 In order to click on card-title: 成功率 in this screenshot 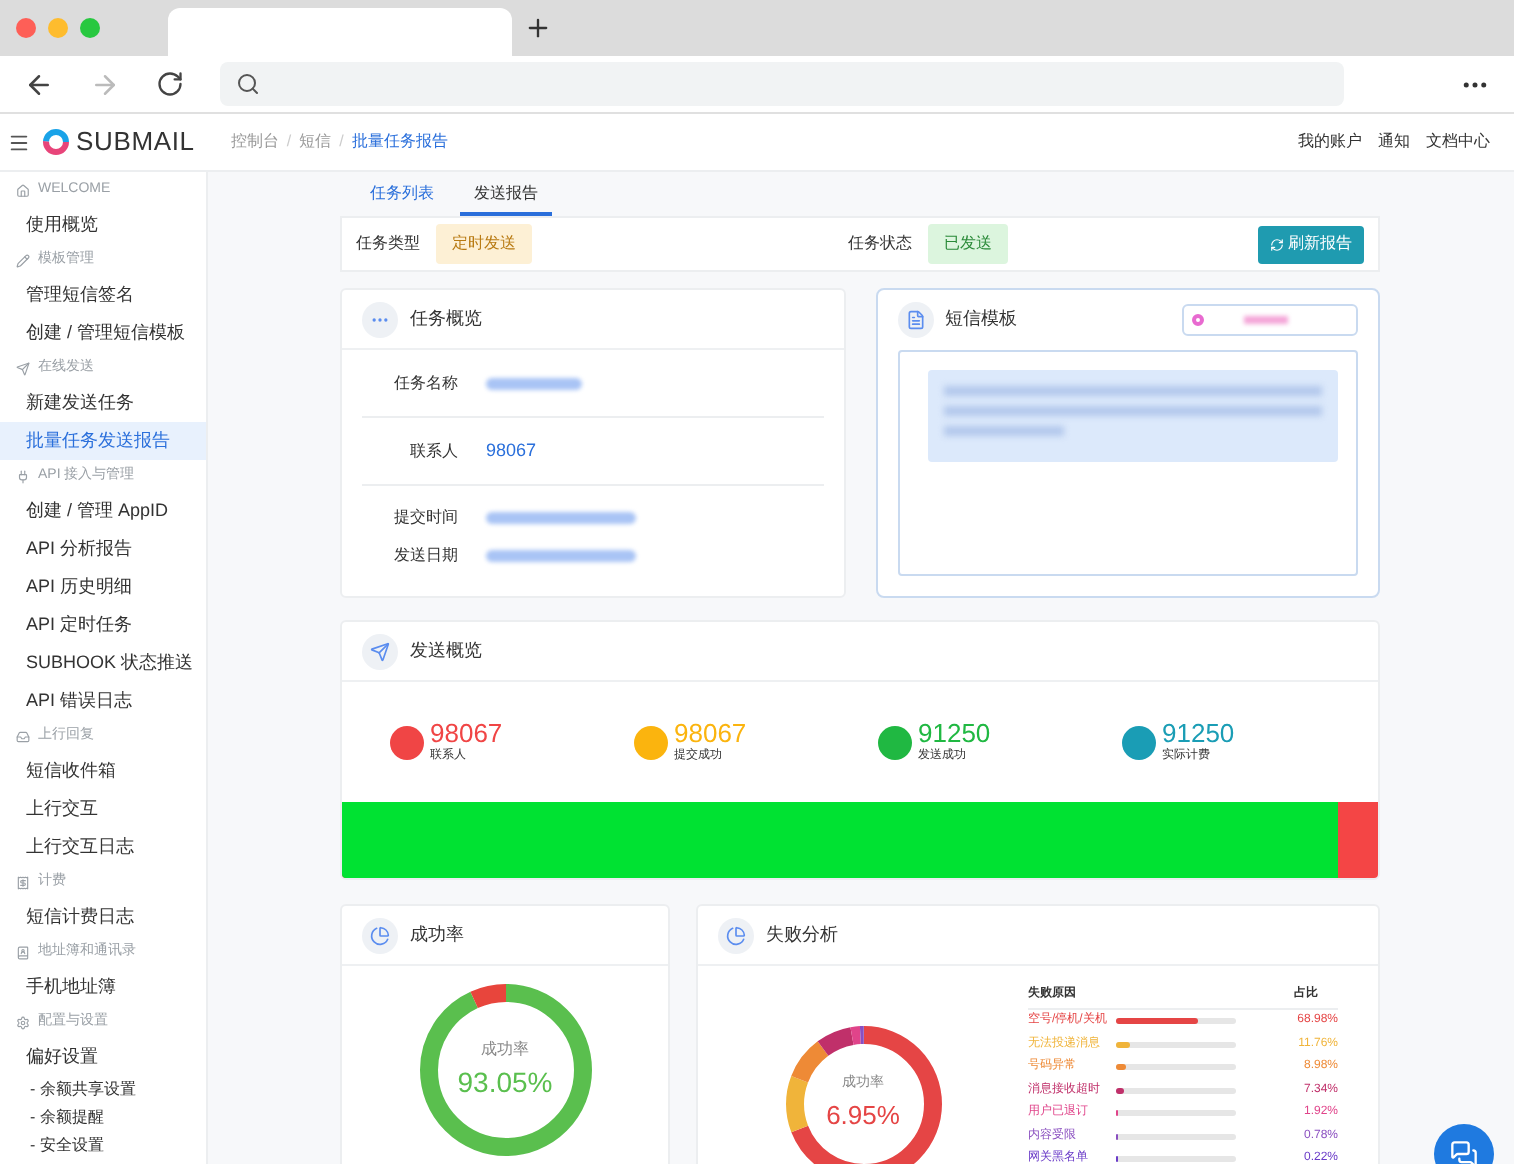, I will do `click(437, 934)`.